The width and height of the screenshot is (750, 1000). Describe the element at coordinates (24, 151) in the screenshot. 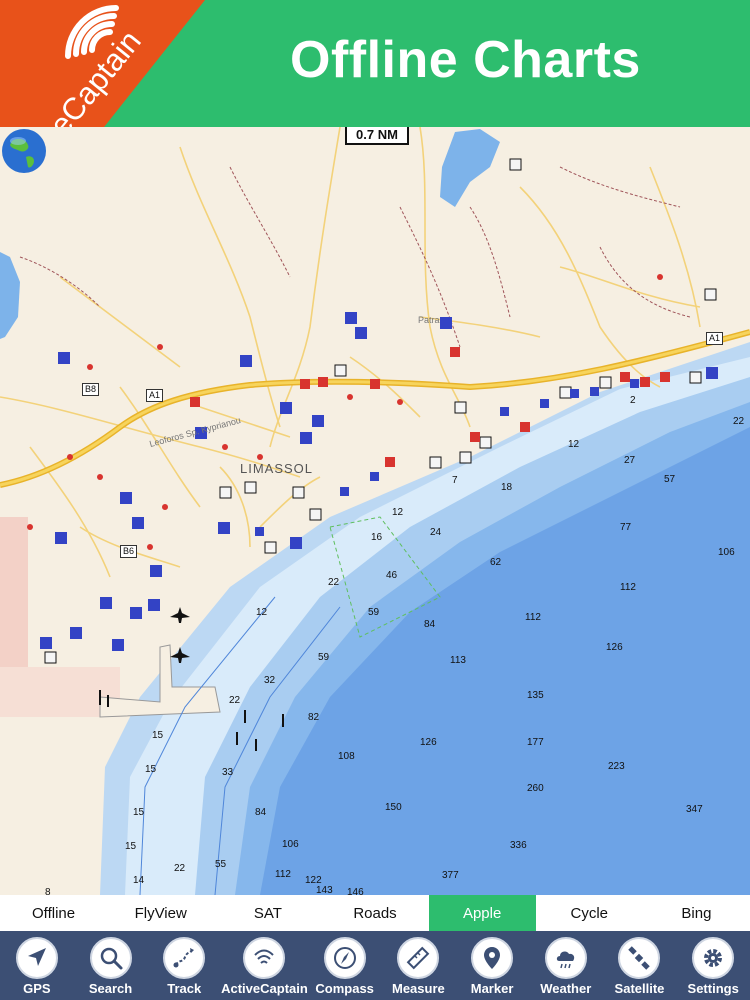

I see `globe-icon` at that location.